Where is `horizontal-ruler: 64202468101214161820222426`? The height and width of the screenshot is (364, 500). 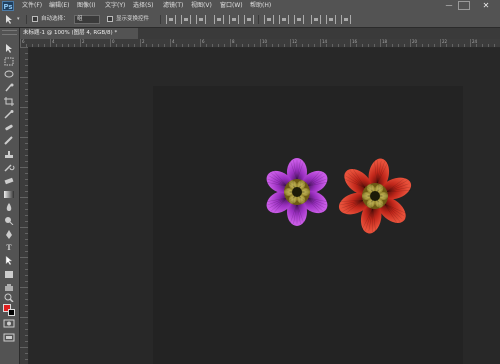
horizontal-ruler: 64202468101214161820222426 is located at coordinates (260, 43).